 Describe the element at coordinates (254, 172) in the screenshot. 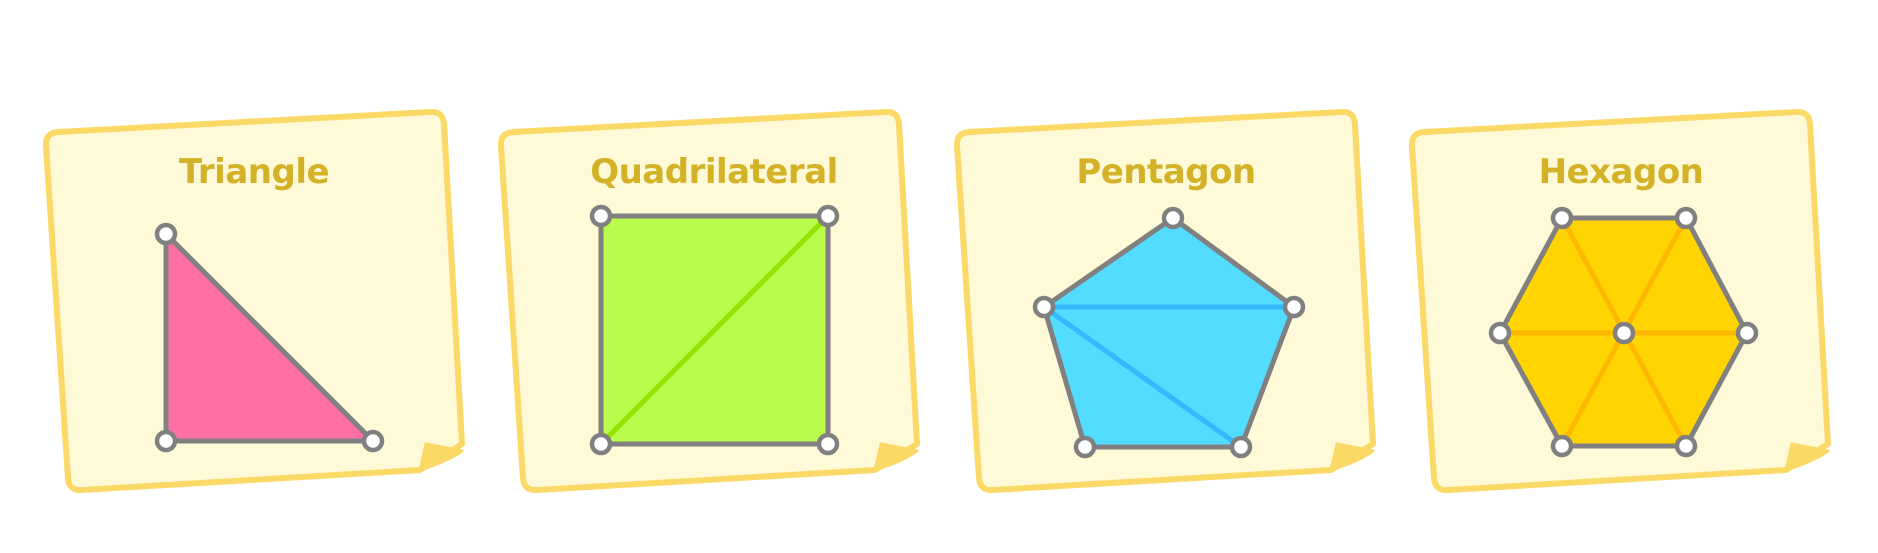

I see `card-title: Triangle` at that location.